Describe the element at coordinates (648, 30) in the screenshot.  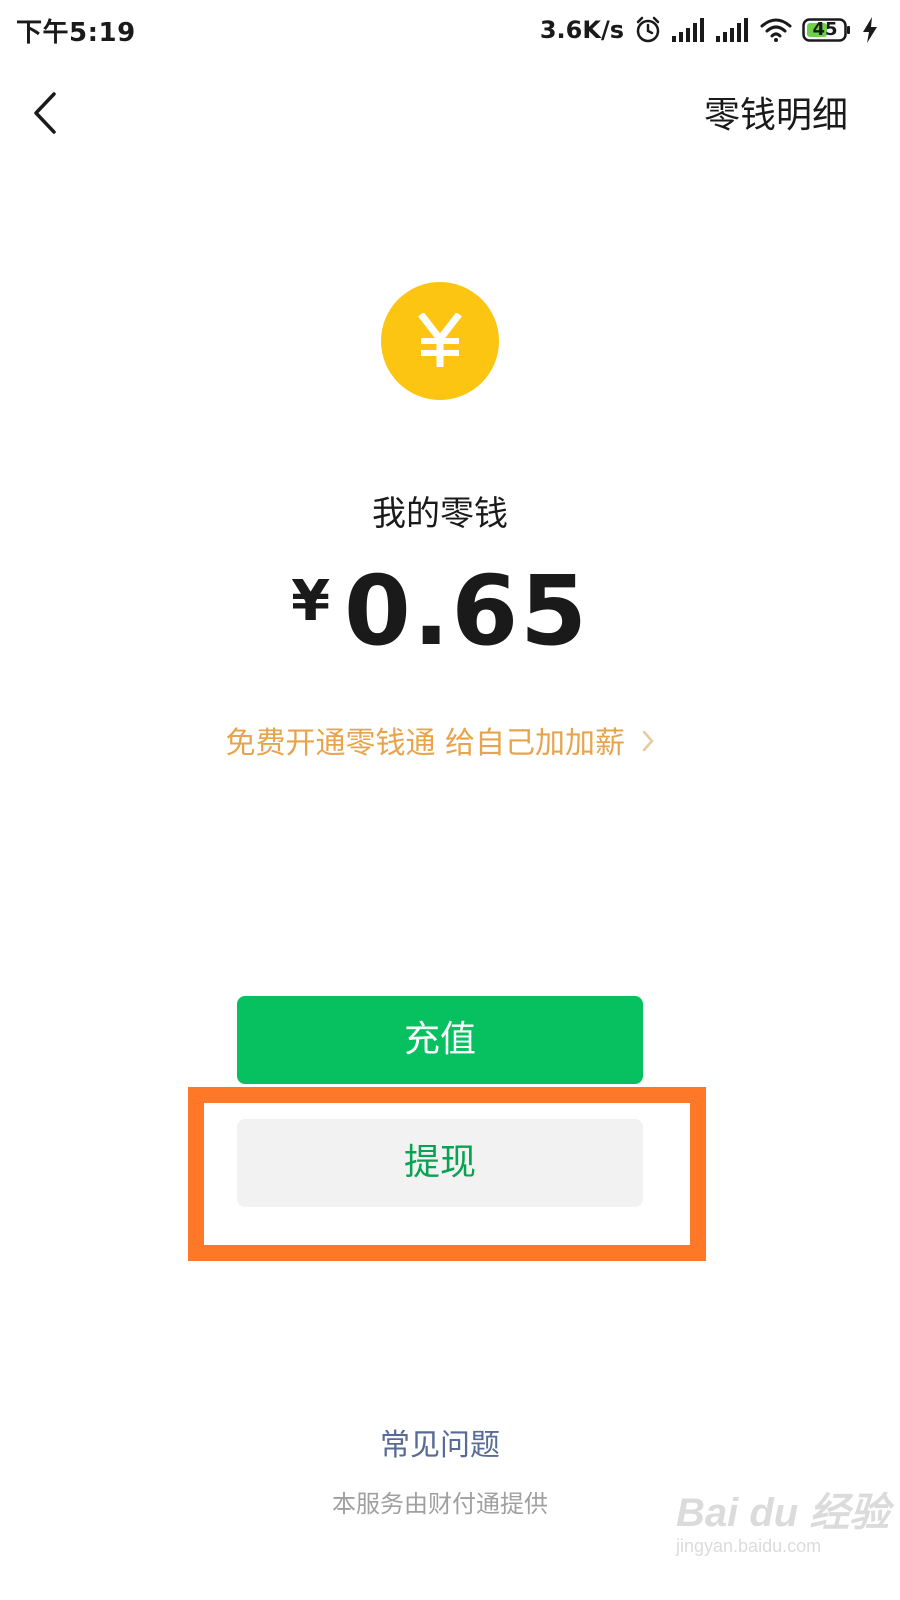
I see `alarm-icon` at that location.